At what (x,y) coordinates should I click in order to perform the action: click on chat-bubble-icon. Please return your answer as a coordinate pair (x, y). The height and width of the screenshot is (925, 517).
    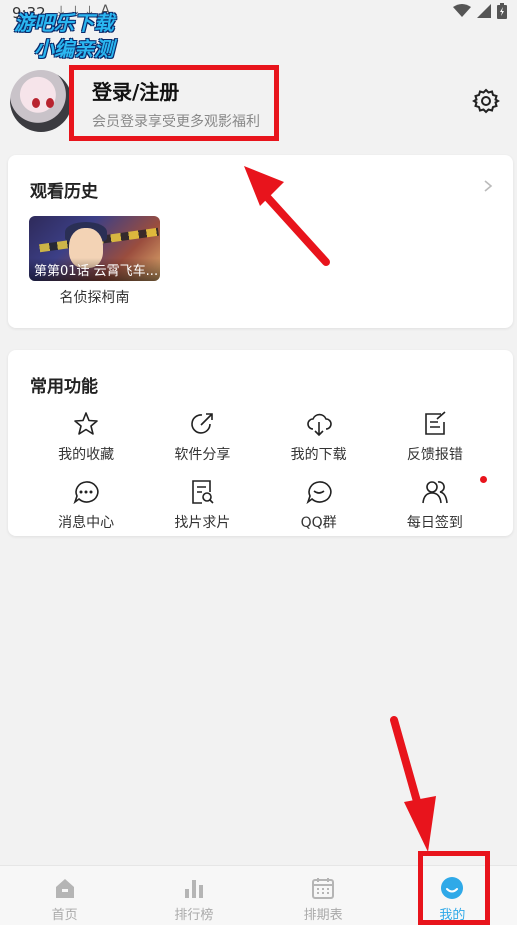
    Looking at the image, I should click on (86, 493).